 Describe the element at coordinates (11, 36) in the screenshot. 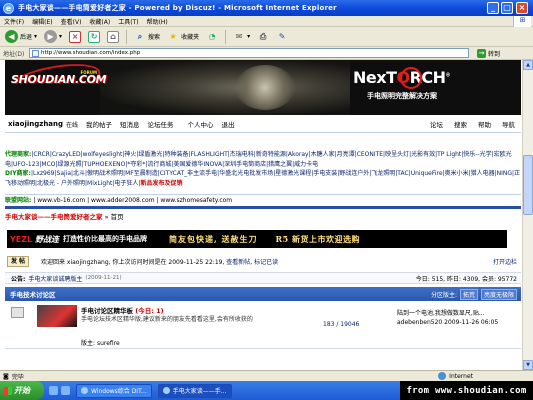

I see `back-arrow-icon: ◀` at that location.